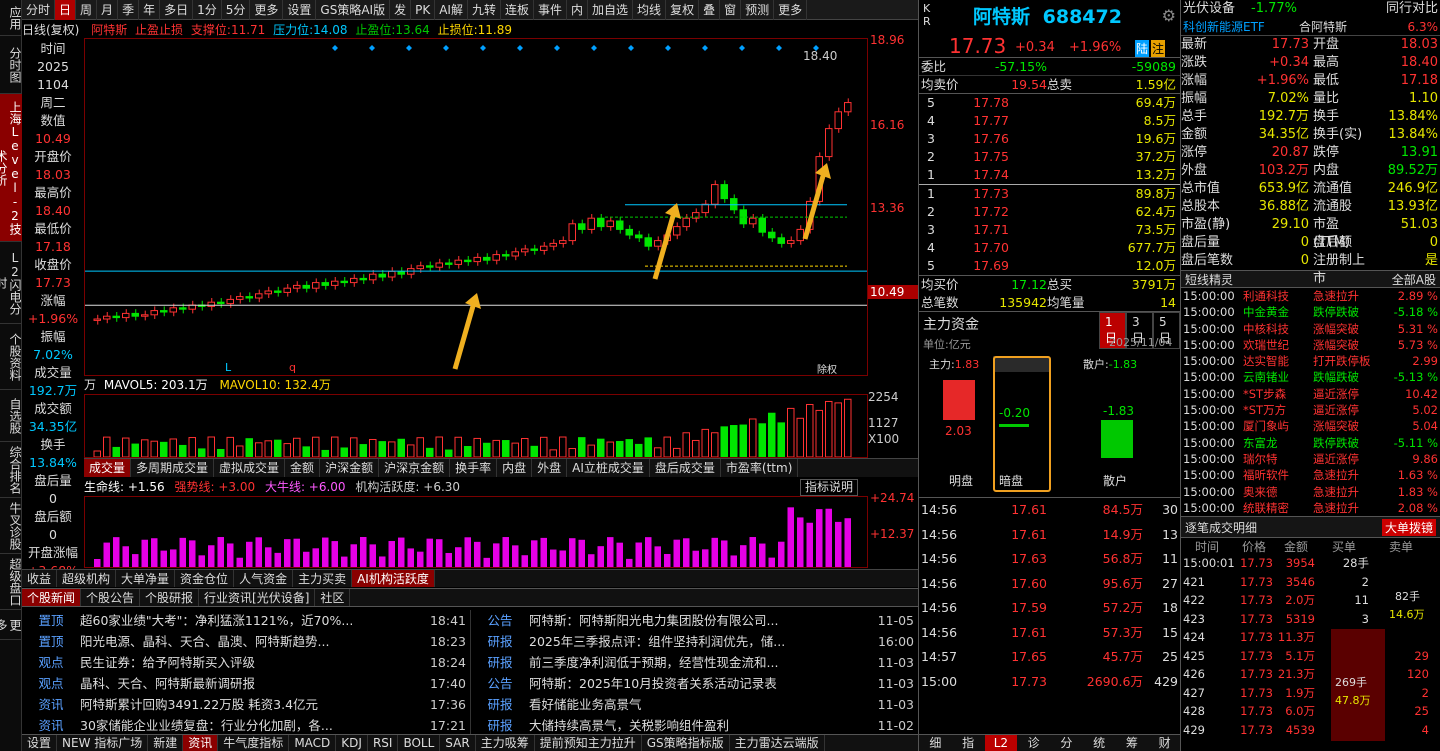 This screenshot has height=751, width=1440. I want to click on news-title: 晶科、天合、阿特斯最新调研报, so click(249, 683).